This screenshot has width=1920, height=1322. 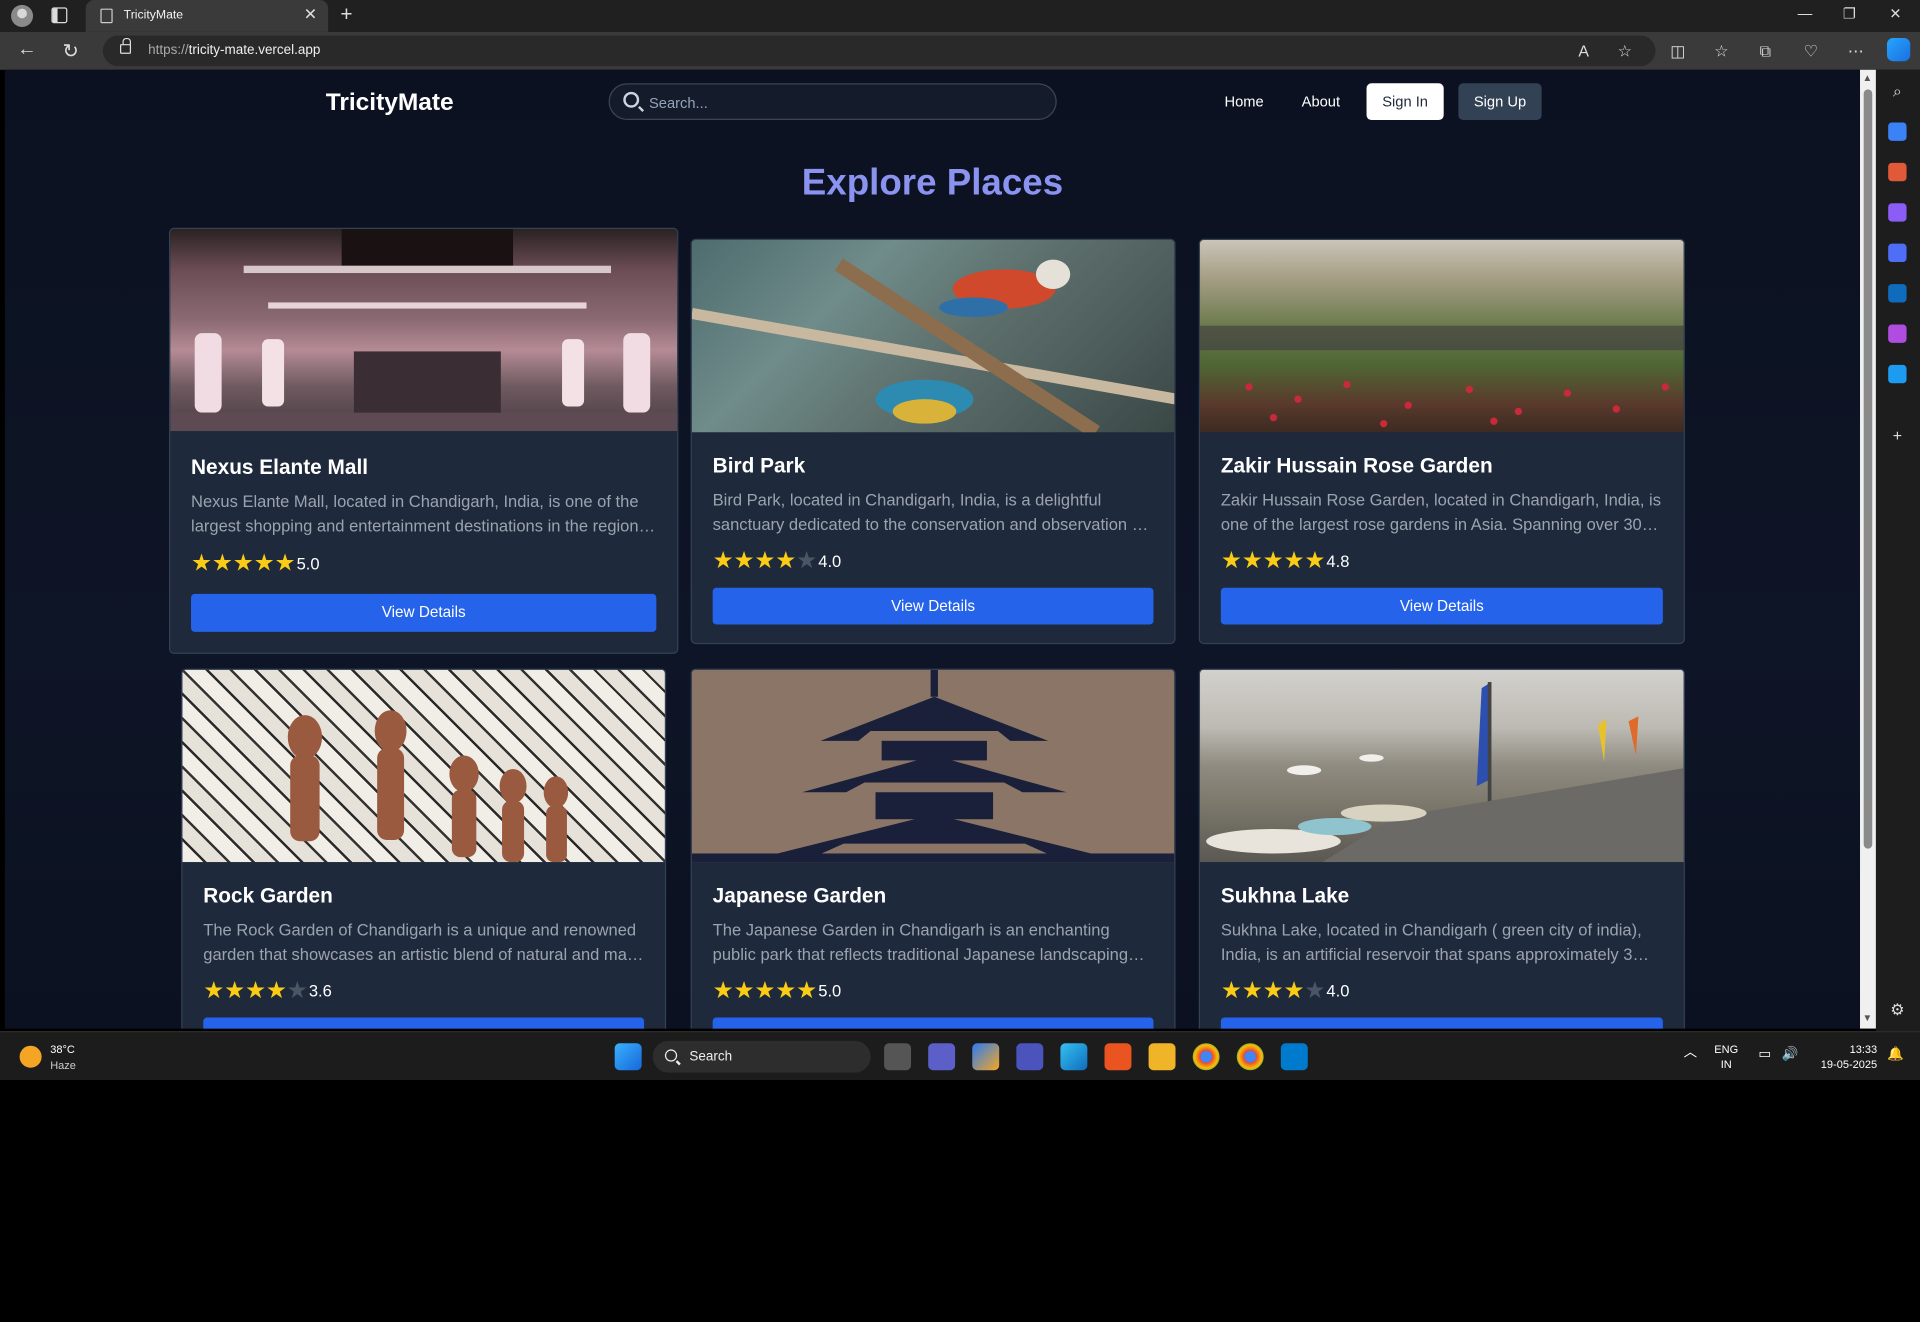 I want to click on sidebar-telegram-icon, so click(x=1897, y=374).